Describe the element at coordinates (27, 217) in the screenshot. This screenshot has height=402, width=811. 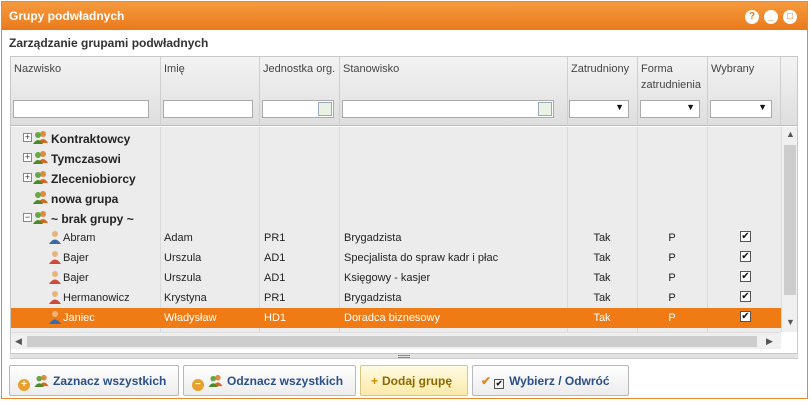
I see `collapse-icon: −` at that location.